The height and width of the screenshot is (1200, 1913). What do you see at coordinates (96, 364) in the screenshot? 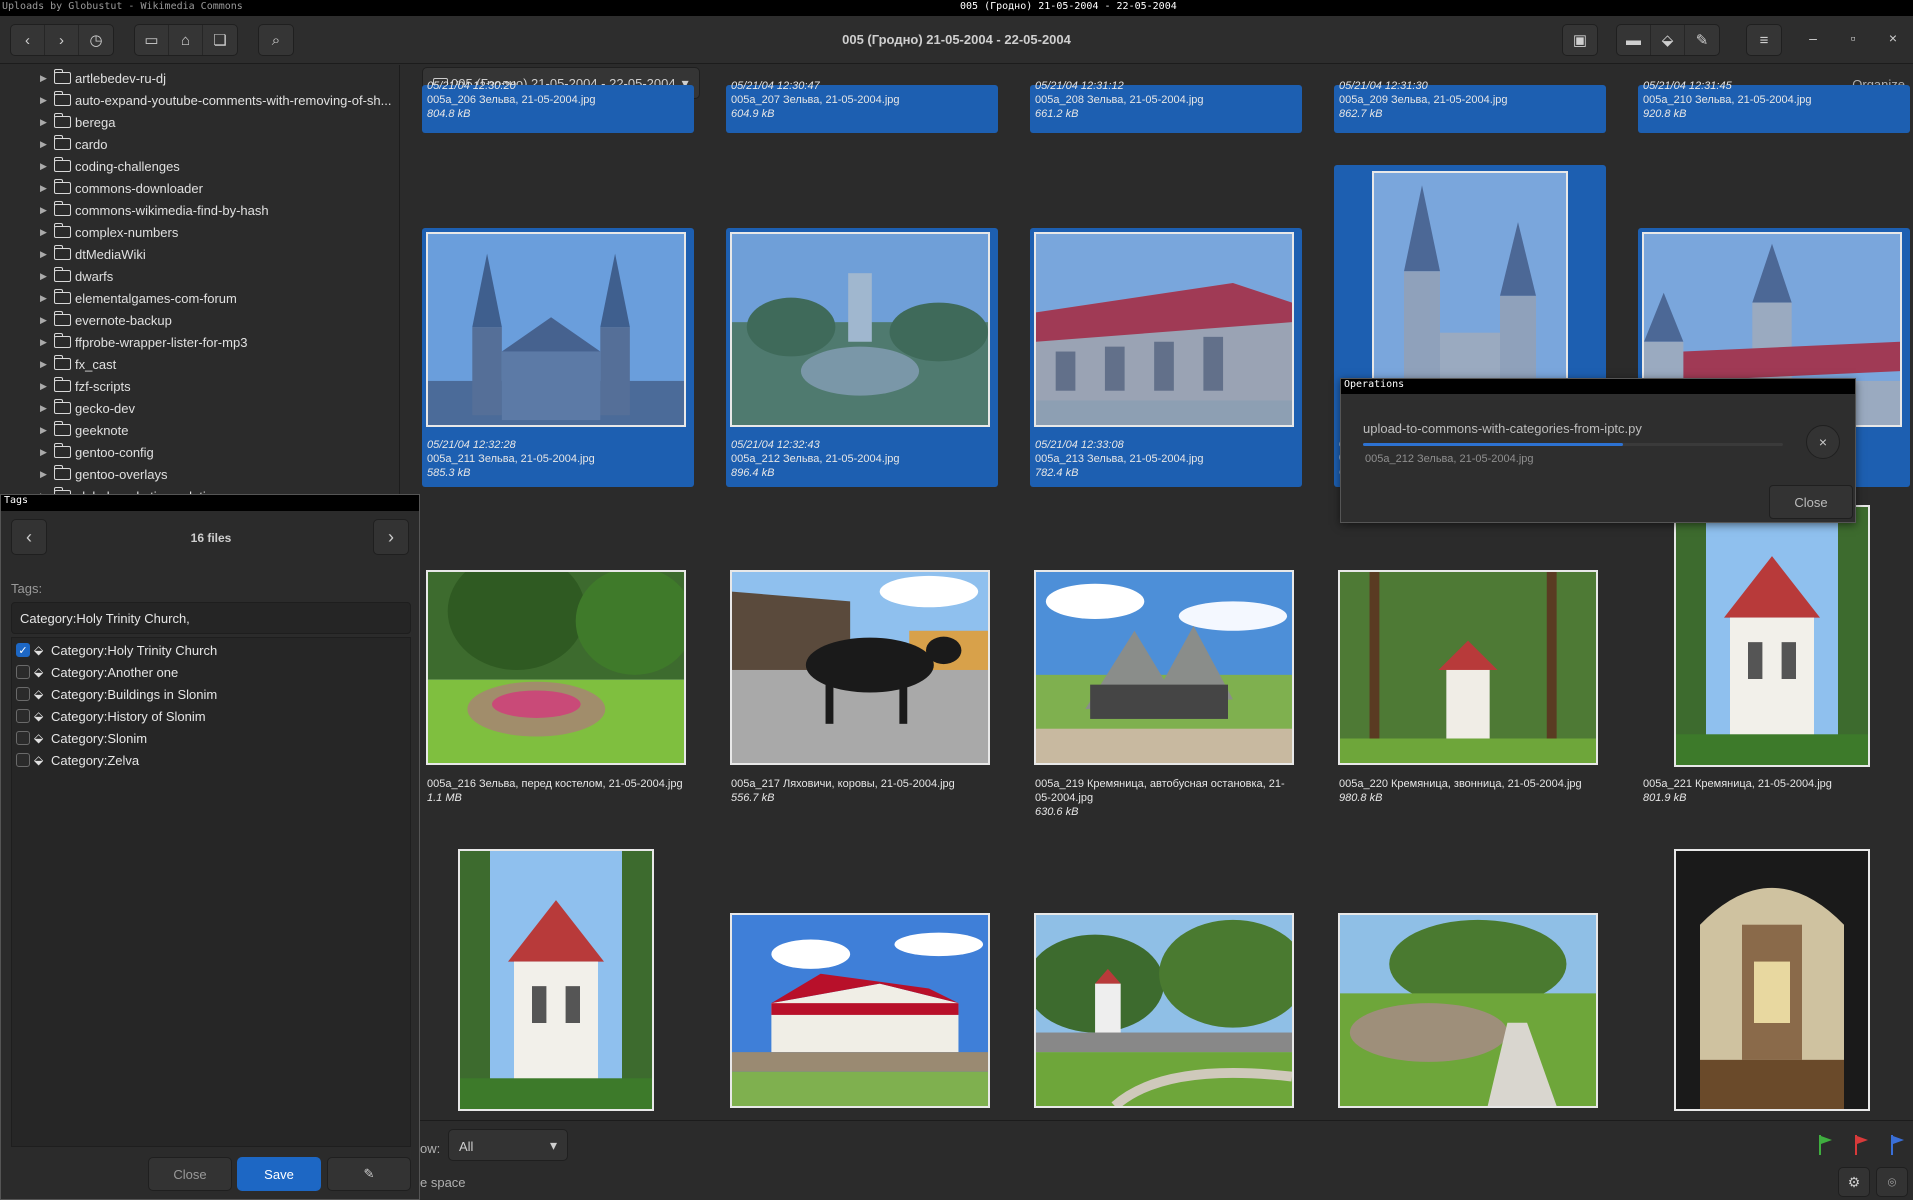
I see `tree-item-label: fx_cast` at bounding box center [96, 364].